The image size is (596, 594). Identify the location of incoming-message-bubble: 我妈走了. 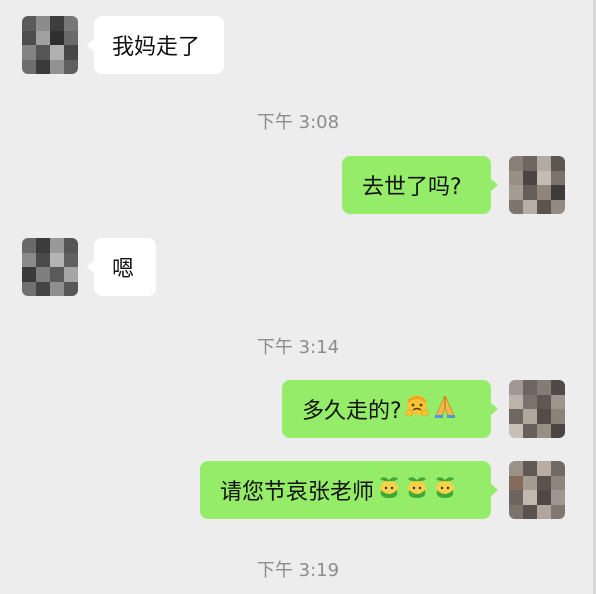
(155, 45).